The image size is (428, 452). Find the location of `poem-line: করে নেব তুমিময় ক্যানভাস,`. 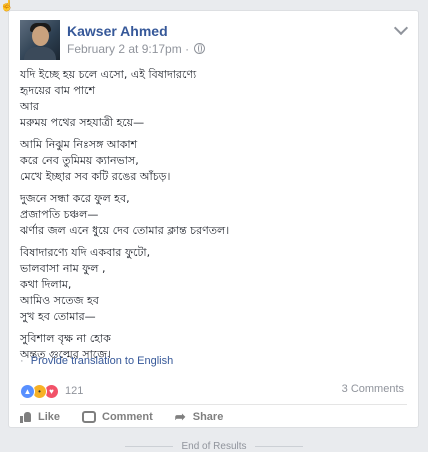

poem-line: করে নেব তুমিময় ক্যানভাস, is located at coordinates (79, 160).